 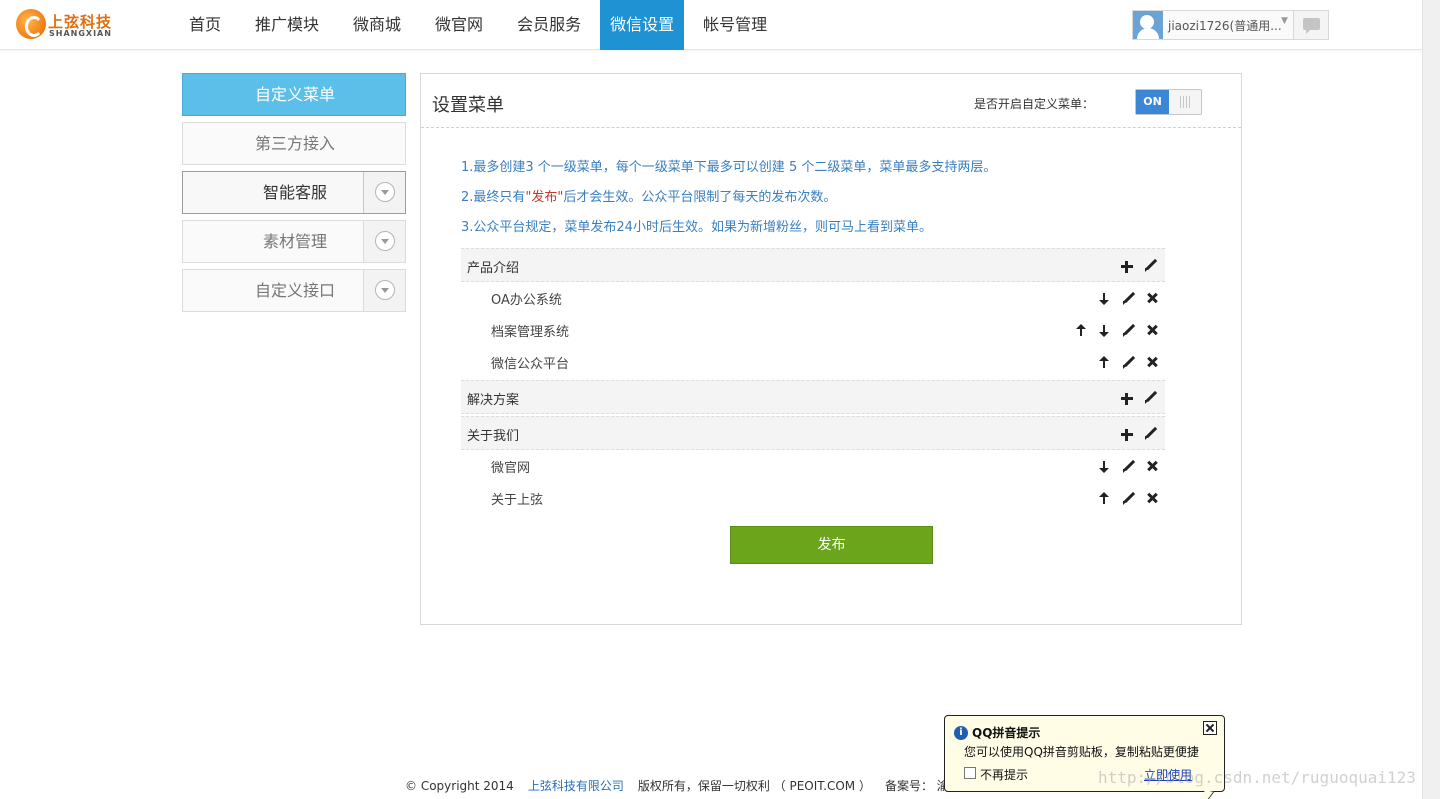 What do you see at coordinates (530, 332) in the screenshot?
I see `menu-name: 档案管理系统` at bounding box center [530, 332].